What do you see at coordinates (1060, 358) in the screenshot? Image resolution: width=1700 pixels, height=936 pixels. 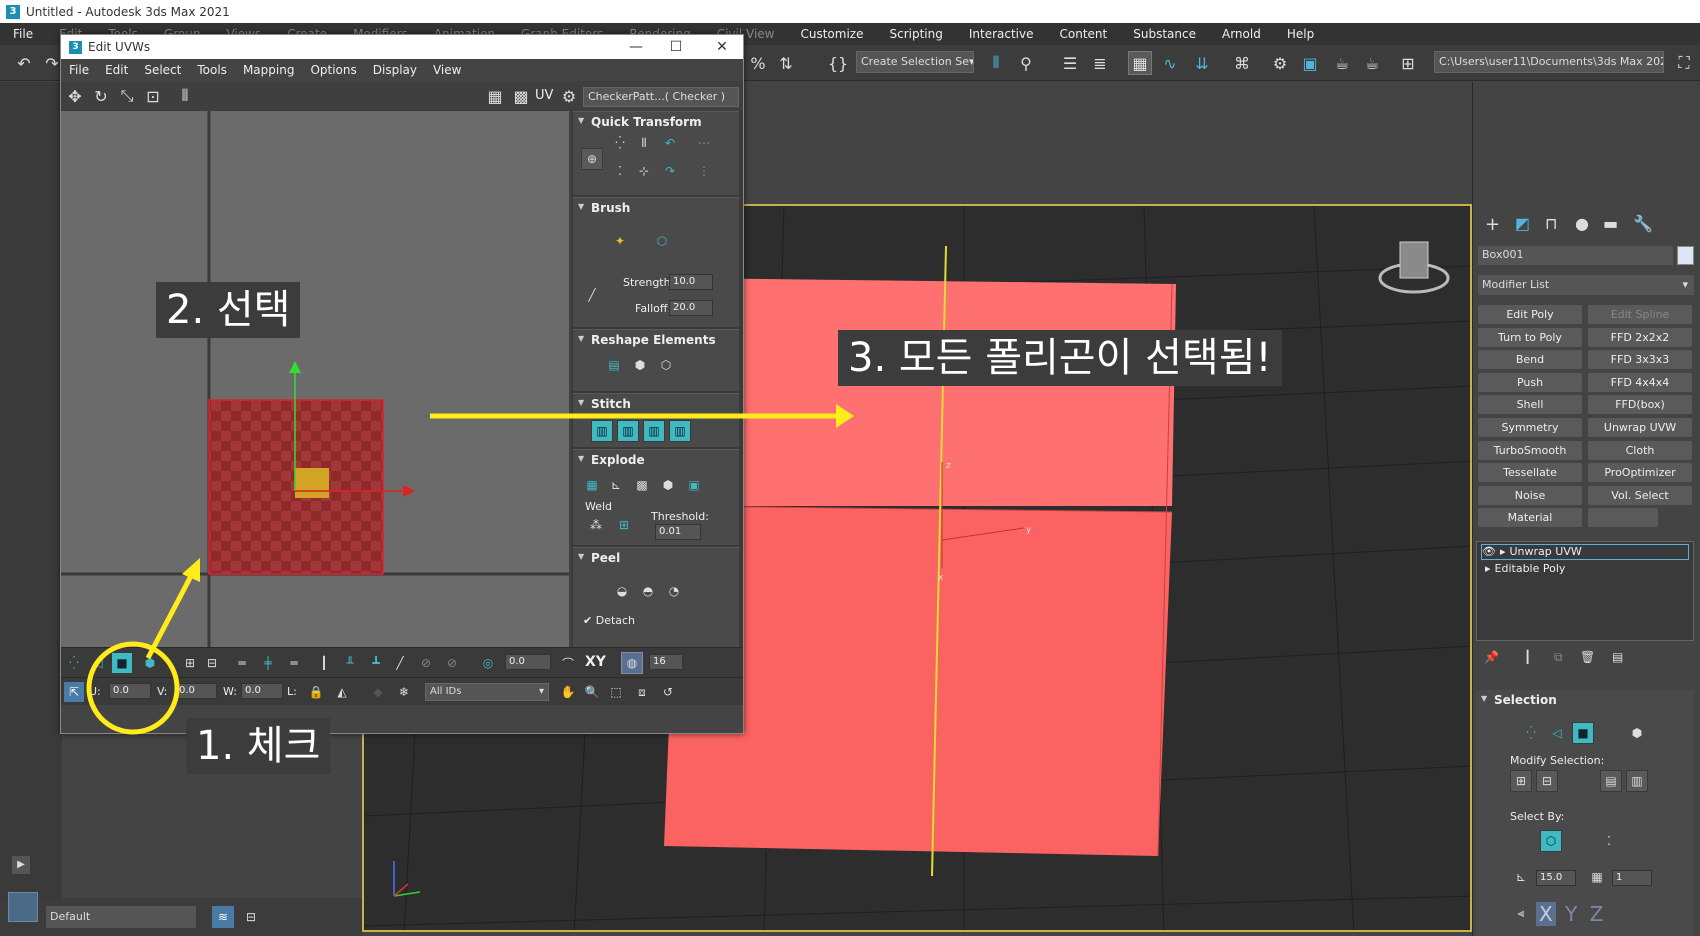 I see `annotation-step-3: 3. 모든 폴리곤이 선택됨!` at bounding box center [1060, 358].